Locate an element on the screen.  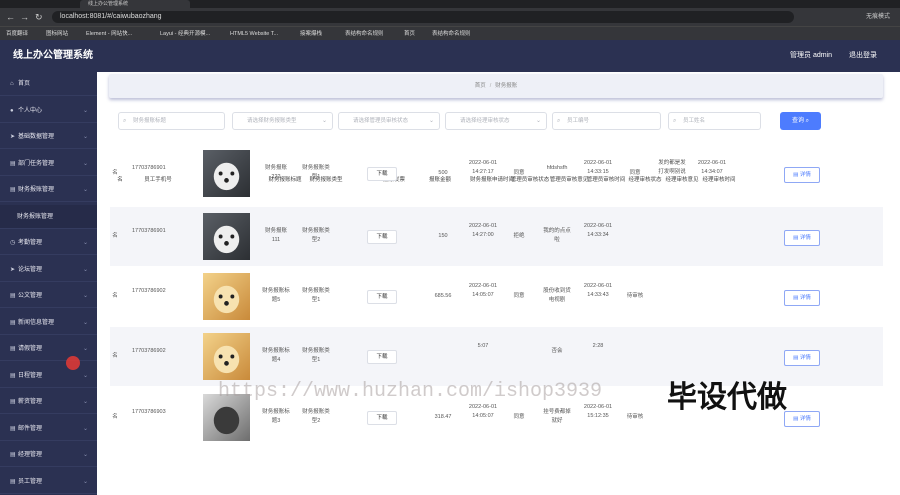
mouse-cursor-highlight is located at coordinates (73, 363).